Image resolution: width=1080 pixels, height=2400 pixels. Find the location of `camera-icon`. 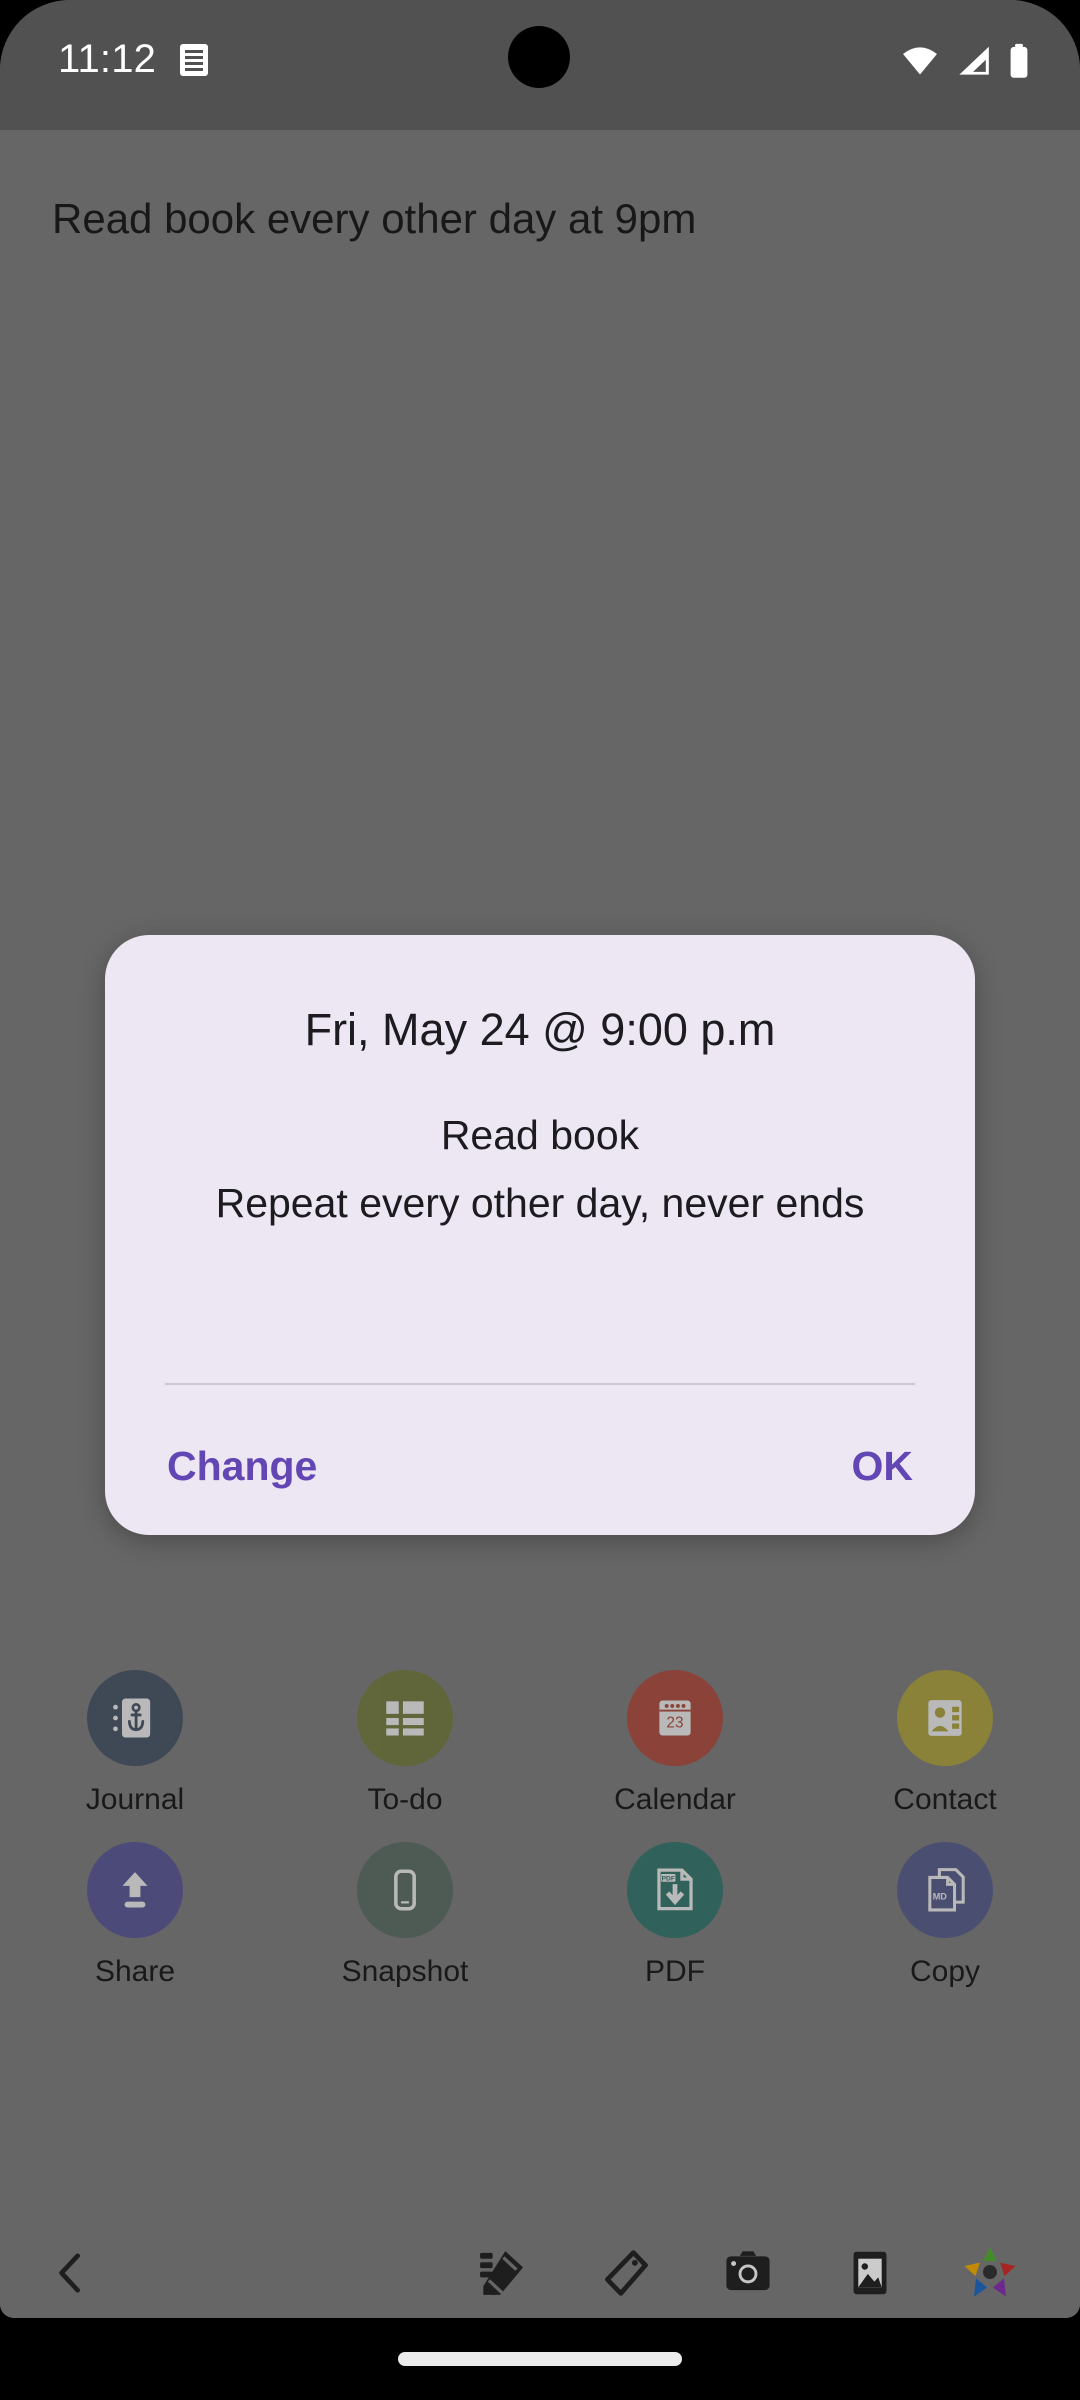

camera-icon is located at coordinates (748, 2273).